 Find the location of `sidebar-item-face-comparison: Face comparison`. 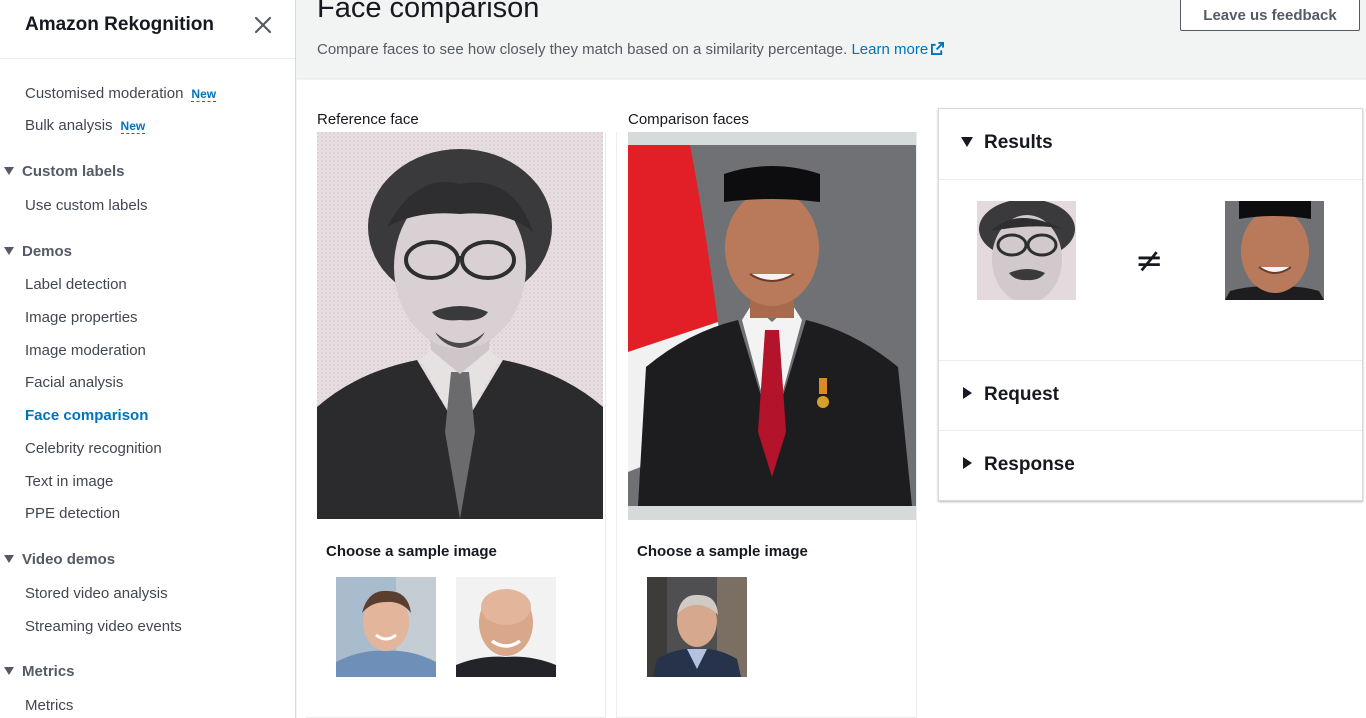

sidebar-item-face-comparison: Face comparison is located at coordinates (86, 415).